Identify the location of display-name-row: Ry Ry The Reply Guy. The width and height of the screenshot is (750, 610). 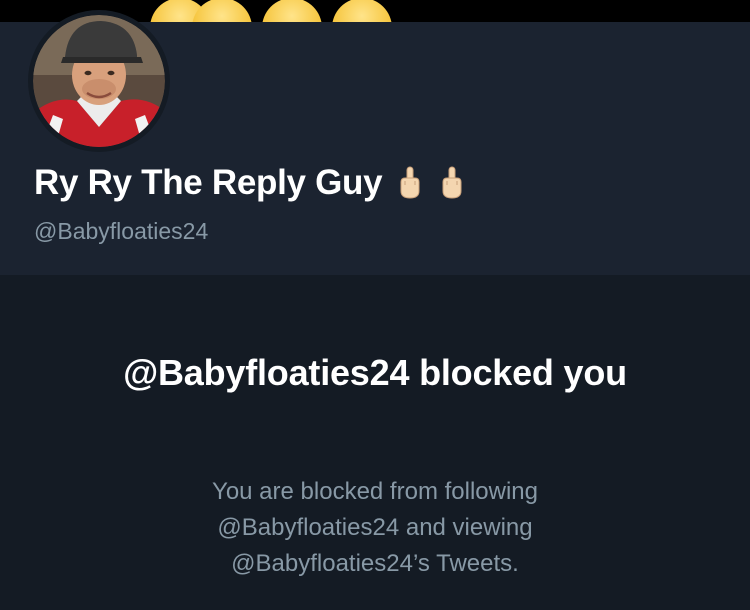
(250, 183).